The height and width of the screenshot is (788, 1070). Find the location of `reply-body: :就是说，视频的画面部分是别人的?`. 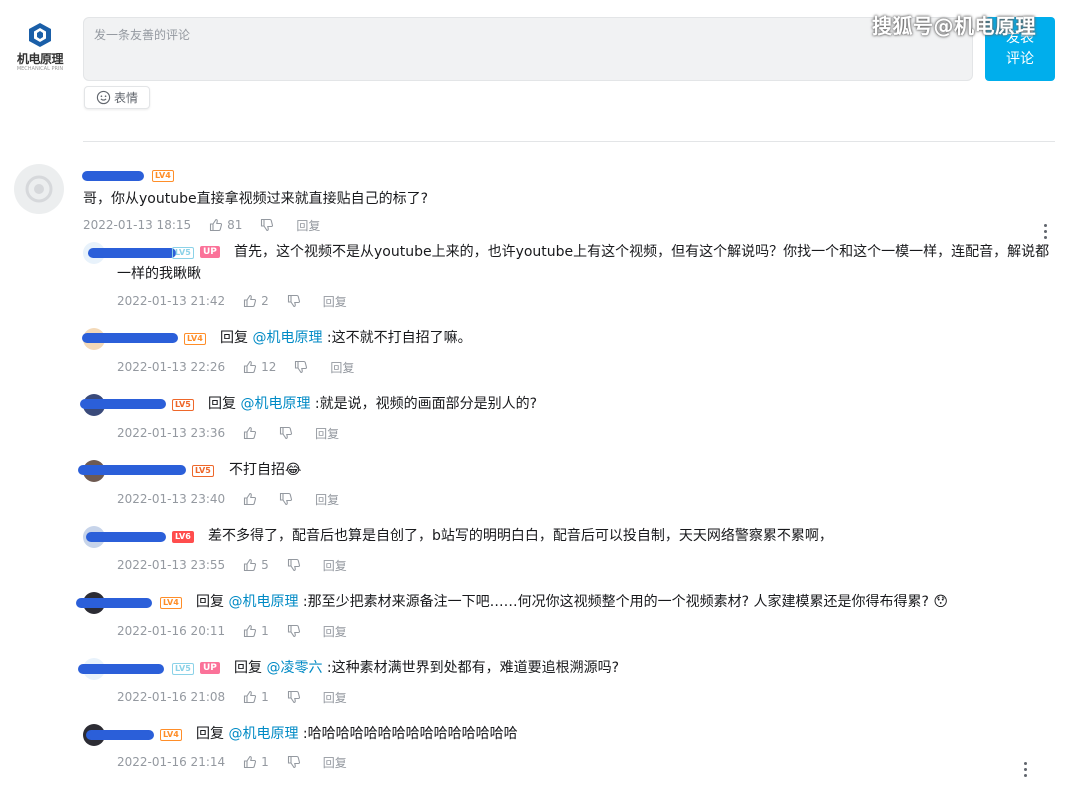

reply-body: :就是说，视频的画面部分是别人的? is located at coordinates (424, 404).